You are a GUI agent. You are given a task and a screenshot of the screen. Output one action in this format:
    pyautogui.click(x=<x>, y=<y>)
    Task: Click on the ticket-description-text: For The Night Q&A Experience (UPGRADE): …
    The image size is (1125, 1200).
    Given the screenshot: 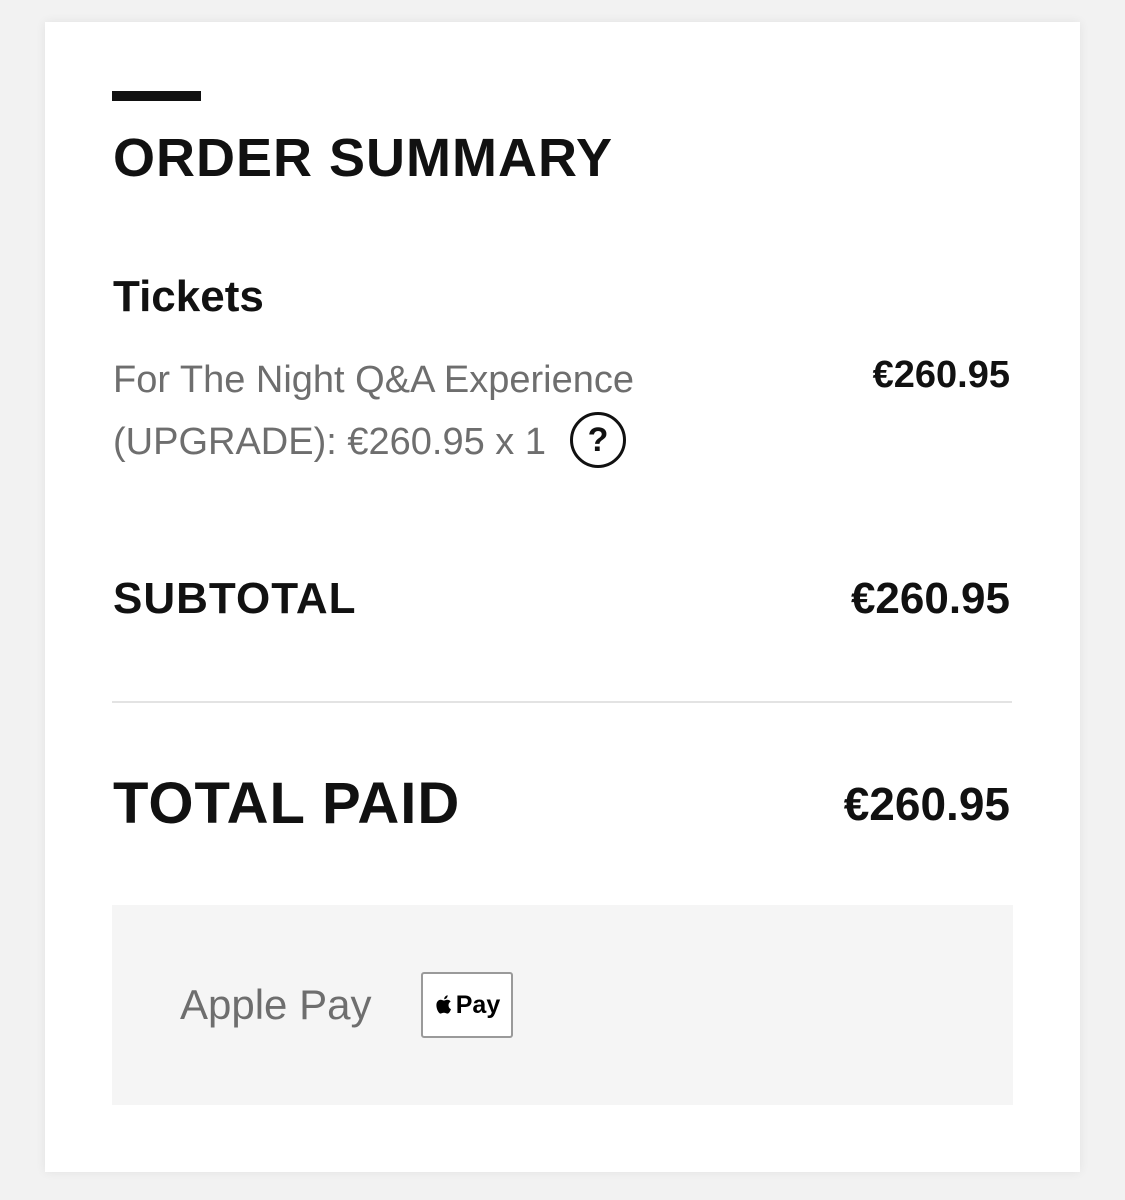 What is the action you would take?
    pyautogui.click(x=373, y=411)
    